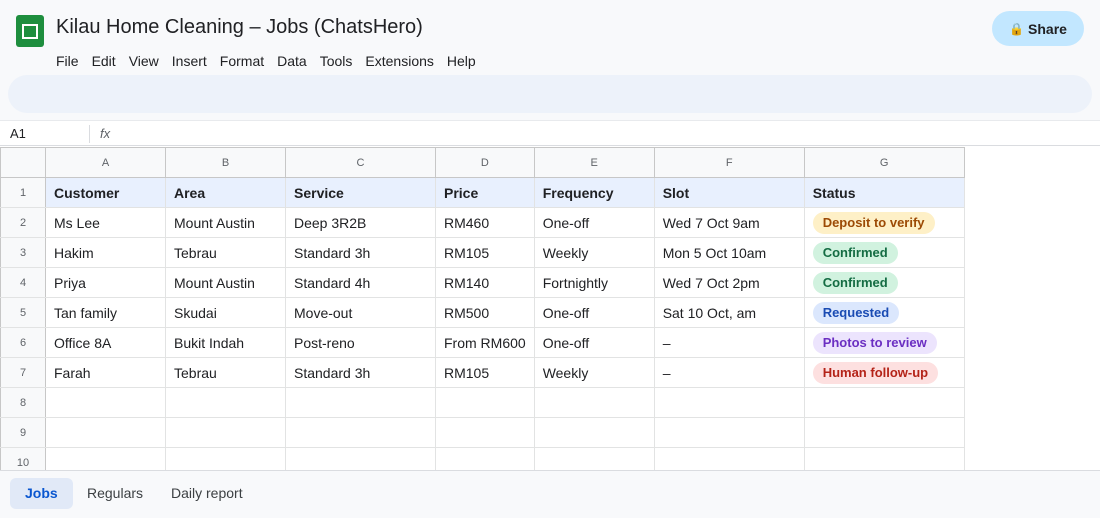  Describe the element at coordinates (23, 282) in the screenshot. I see `row-header: 4` at that location.